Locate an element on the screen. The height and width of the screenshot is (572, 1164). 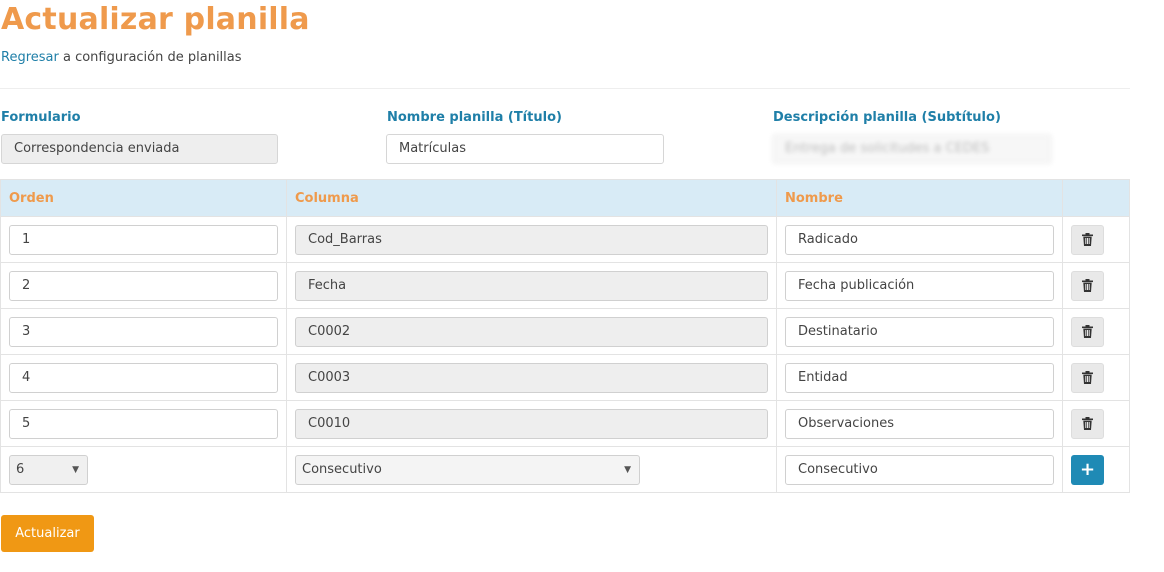
formulario-label: Formulario is located at coordinates (41, 117).